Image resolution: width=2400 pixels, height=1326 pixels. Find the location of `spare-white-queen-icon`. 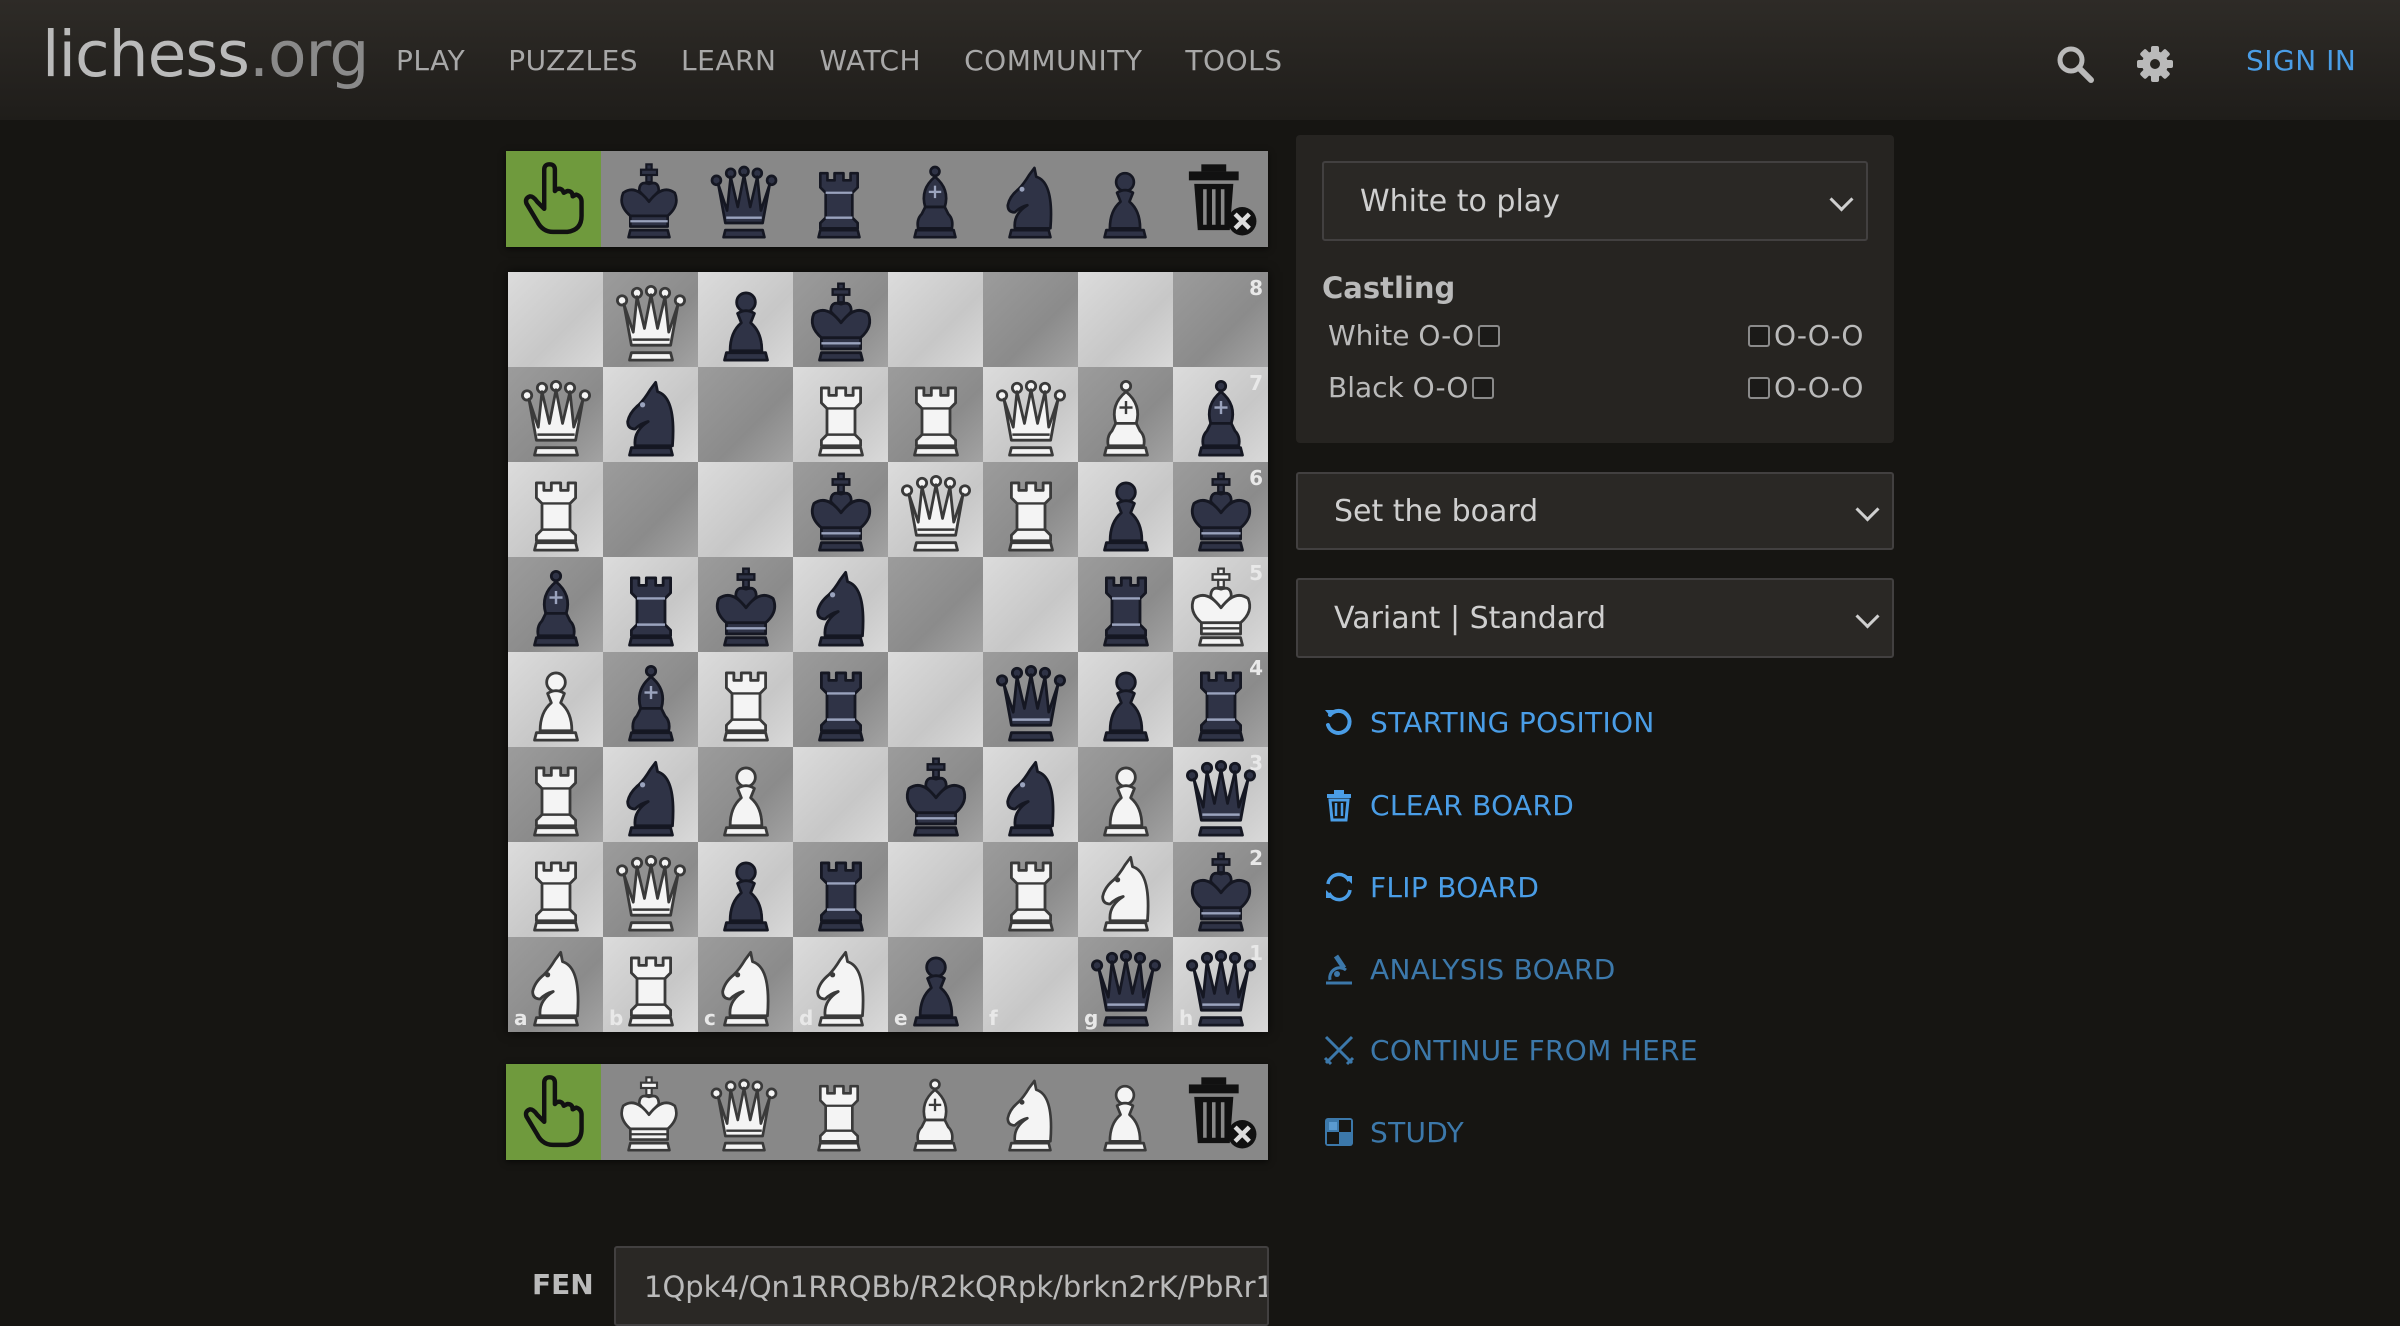

spare-white-queen-icon is located at coordinates (744, 1112).